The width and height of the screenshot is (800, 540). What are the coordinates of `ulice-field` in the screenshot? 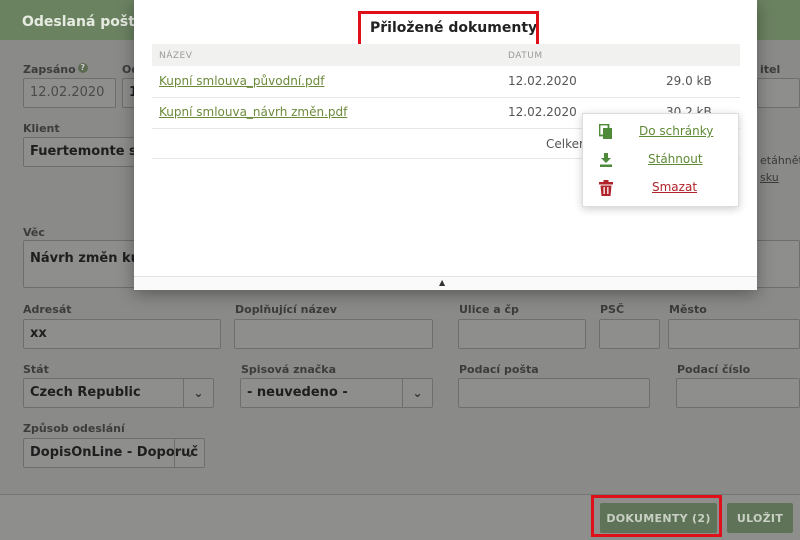 It's located at (522, 334).